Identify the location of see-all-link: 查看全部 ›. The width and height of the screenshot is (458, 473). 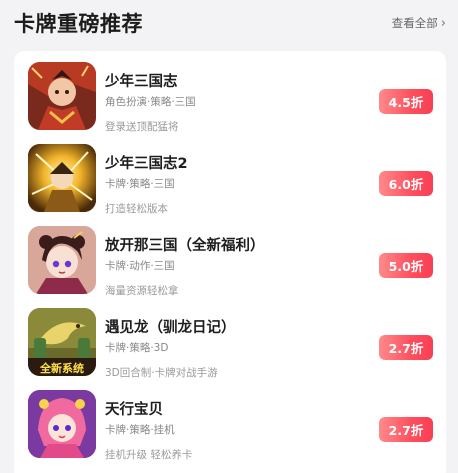
(419, 23).